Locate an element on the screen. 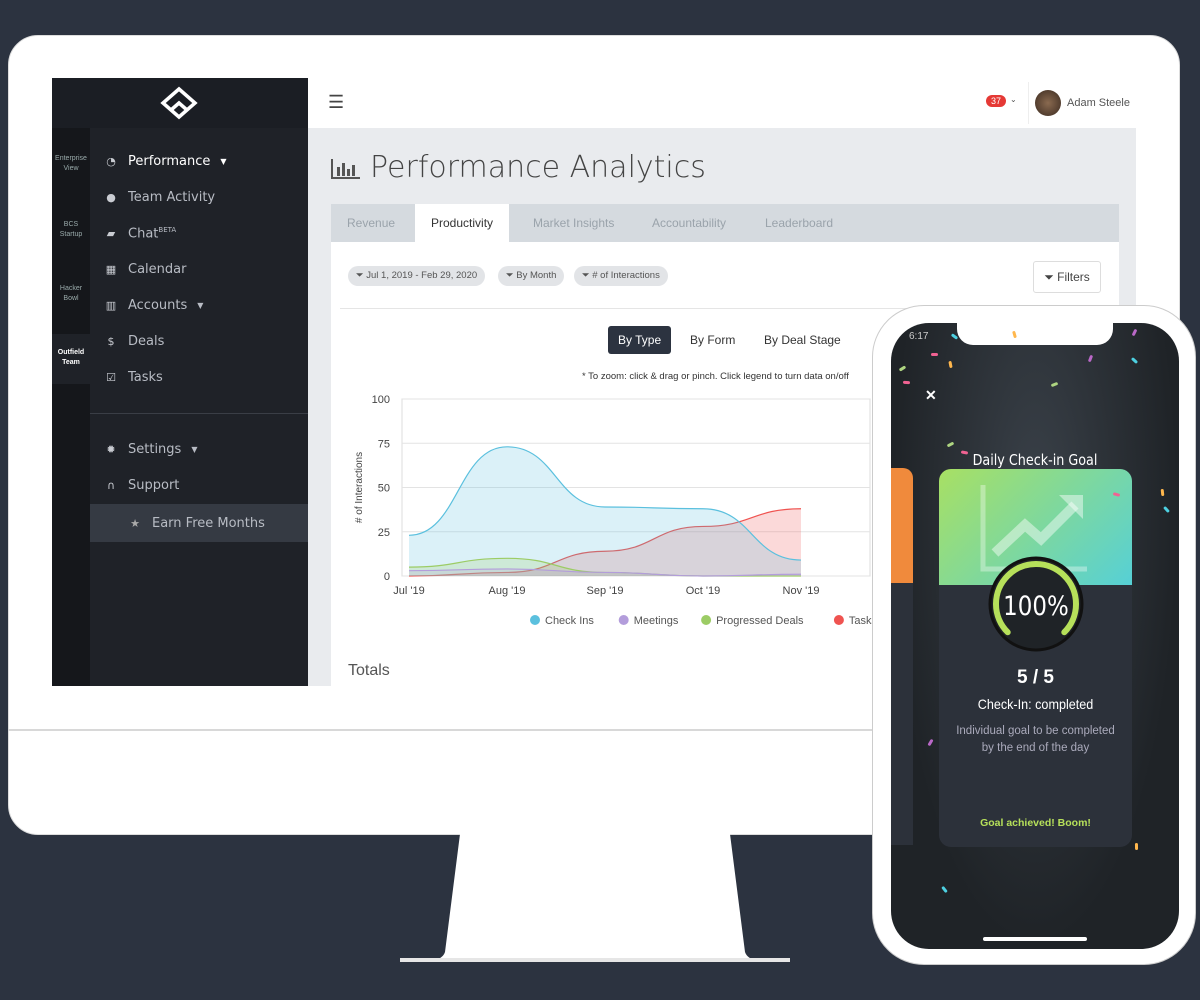 The width and height of the screenshot is (1200, 1000). filters-button: ⏷ Filters is located at coordinates (1067, 277).